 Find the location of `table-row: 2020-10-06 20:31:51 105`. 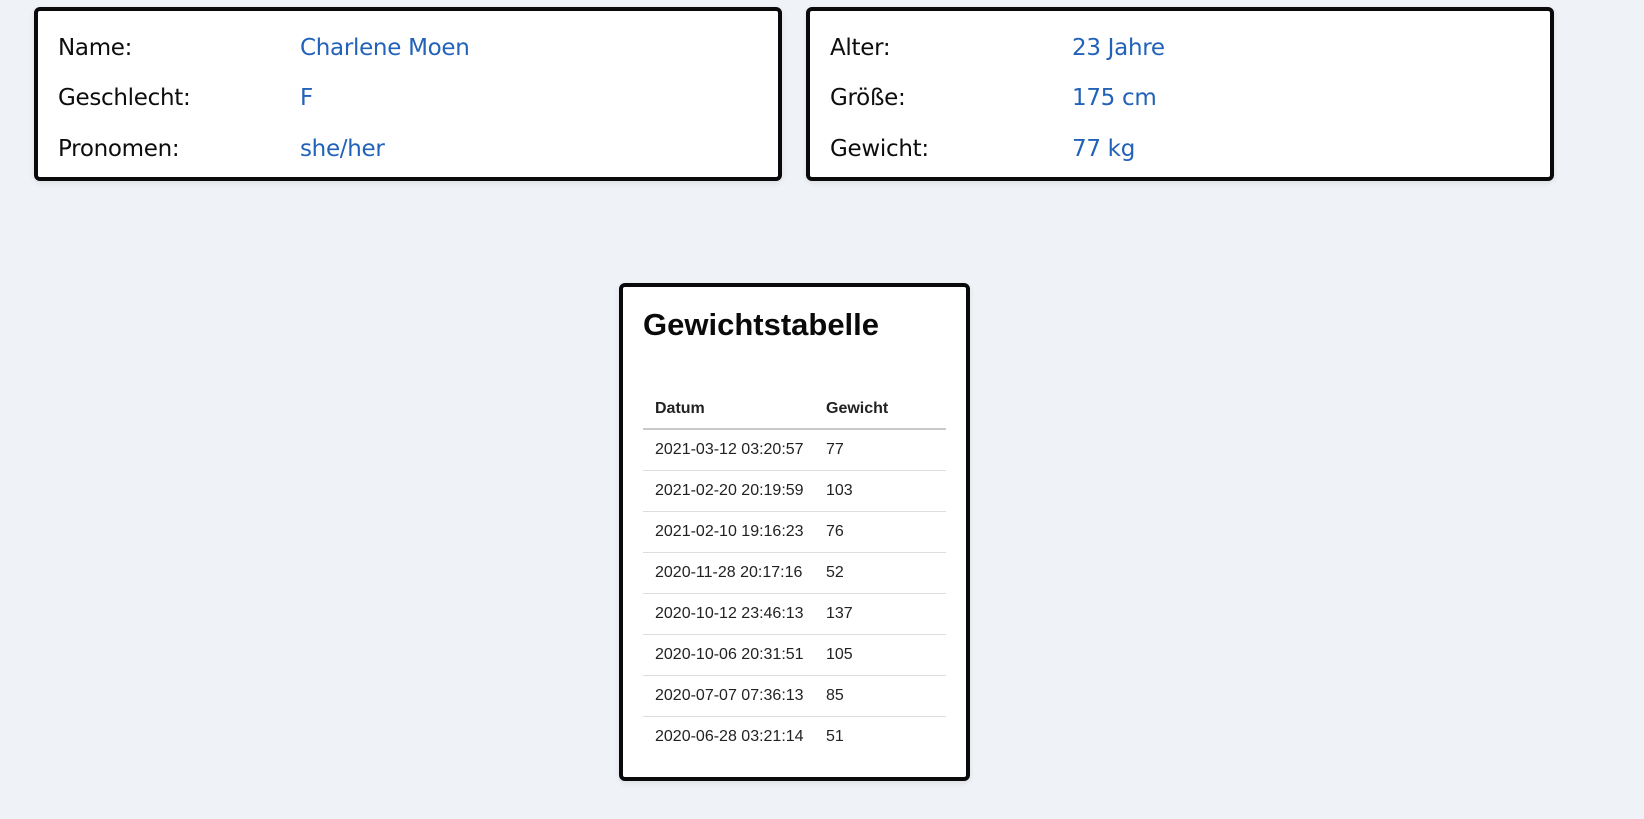

table-row: 2020-10-06 20:31:51 105 is located at coordinates (794, 655).